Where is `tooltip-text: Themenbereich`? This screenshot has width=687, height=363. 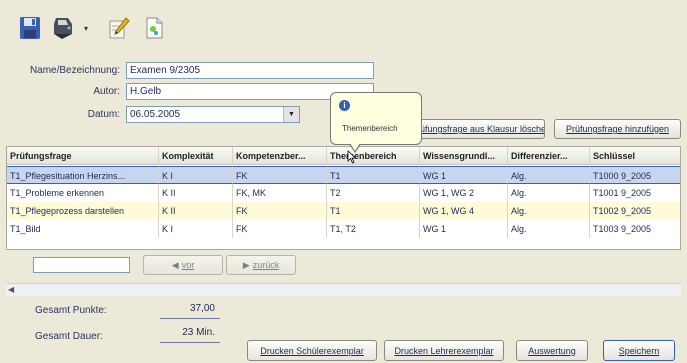 tooltip-text: Themenbereich is located at coordinates (370, 128).